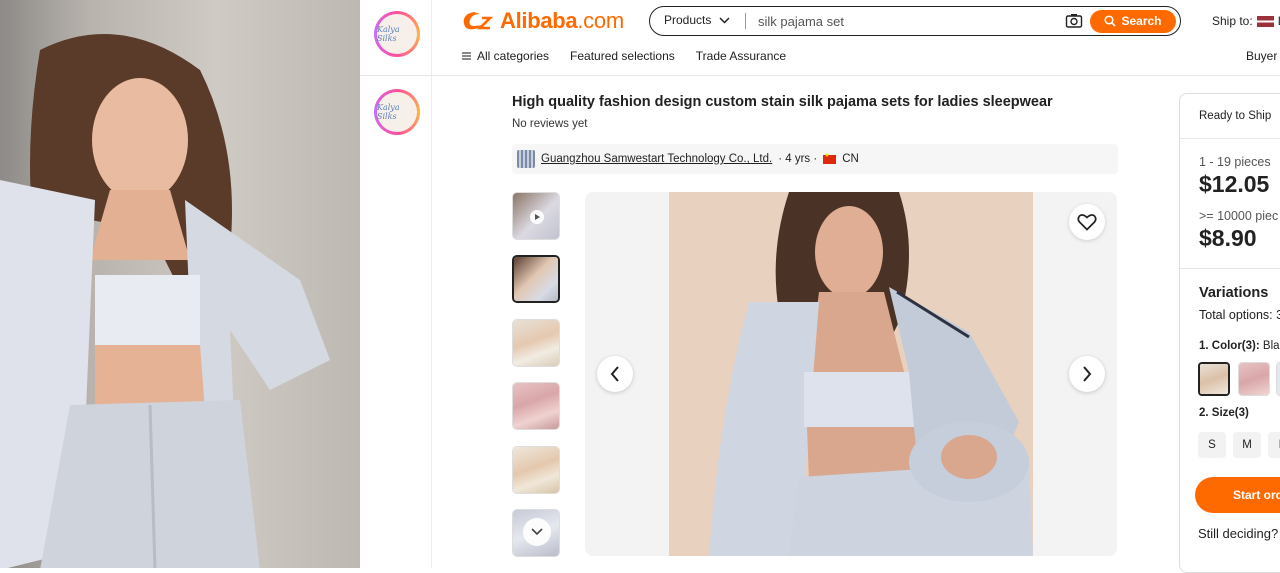  I want to click on menu-icon, so click(466, 56).